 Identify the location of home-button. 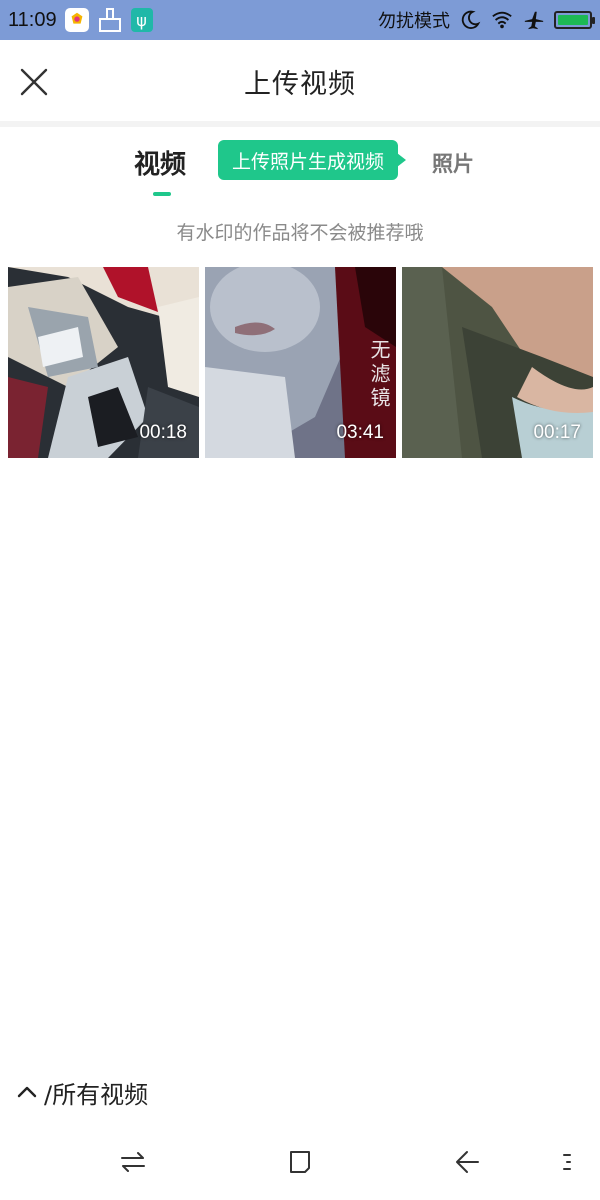
(300, 1162).